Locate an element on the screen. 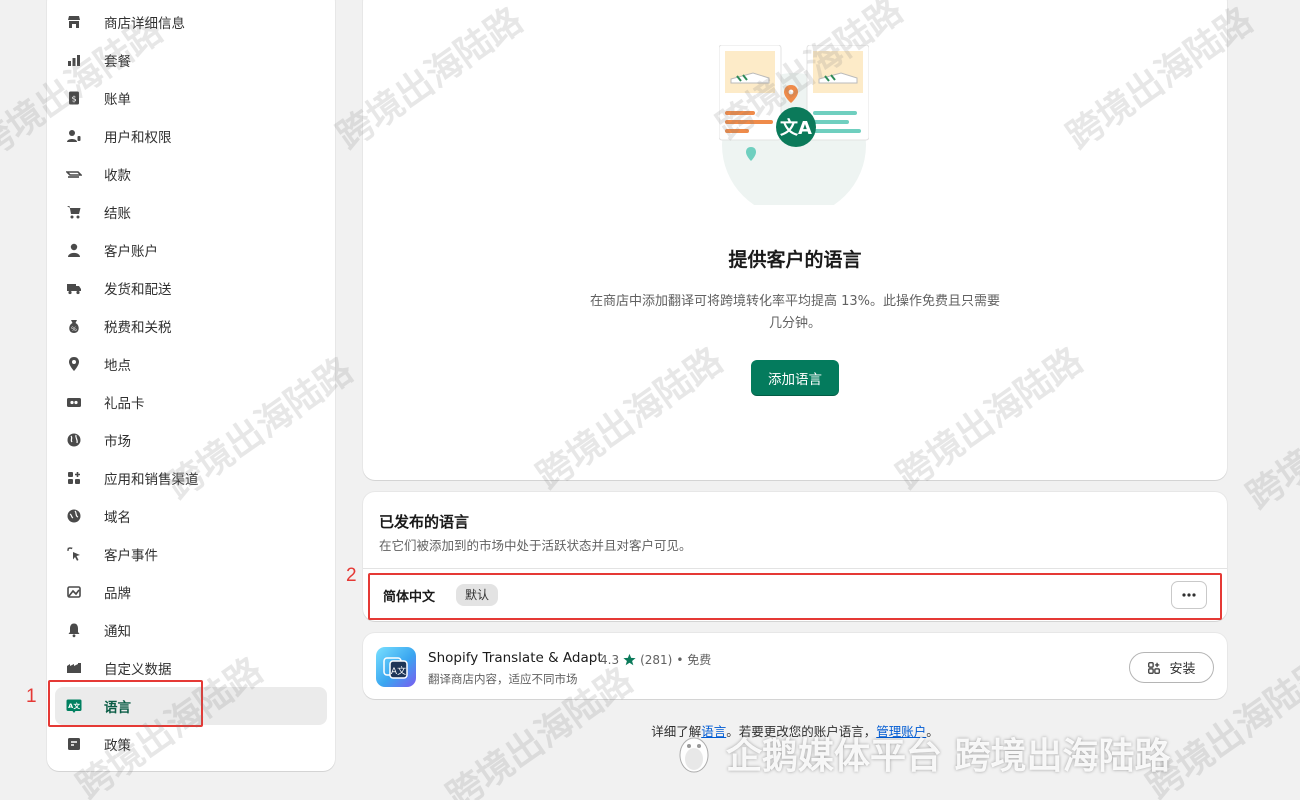 The height and width of the screenshot is (800, 1300). penguin-logo-icon is located at coordinates (694, 755).